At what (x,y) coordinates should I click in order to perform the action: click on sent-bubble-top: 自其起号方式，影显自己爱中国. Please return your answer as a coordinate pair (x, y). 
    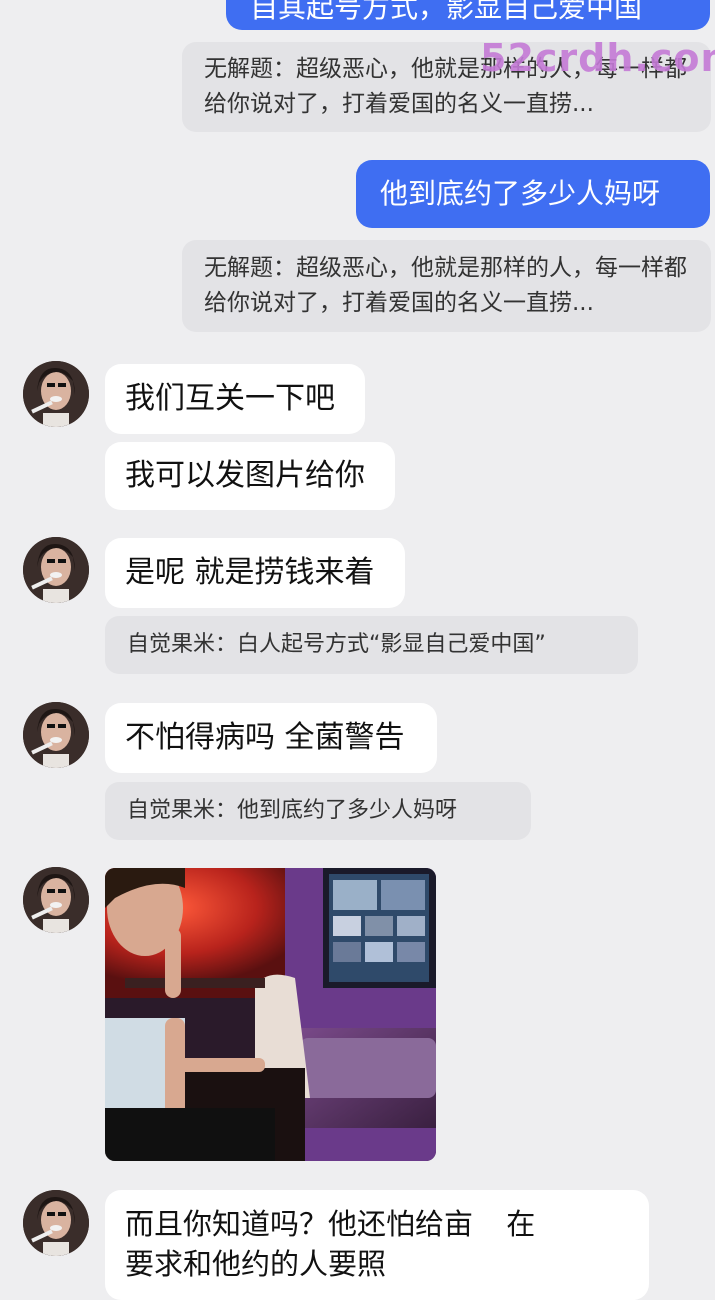
    Looking at the image, I should click on (468, 15).